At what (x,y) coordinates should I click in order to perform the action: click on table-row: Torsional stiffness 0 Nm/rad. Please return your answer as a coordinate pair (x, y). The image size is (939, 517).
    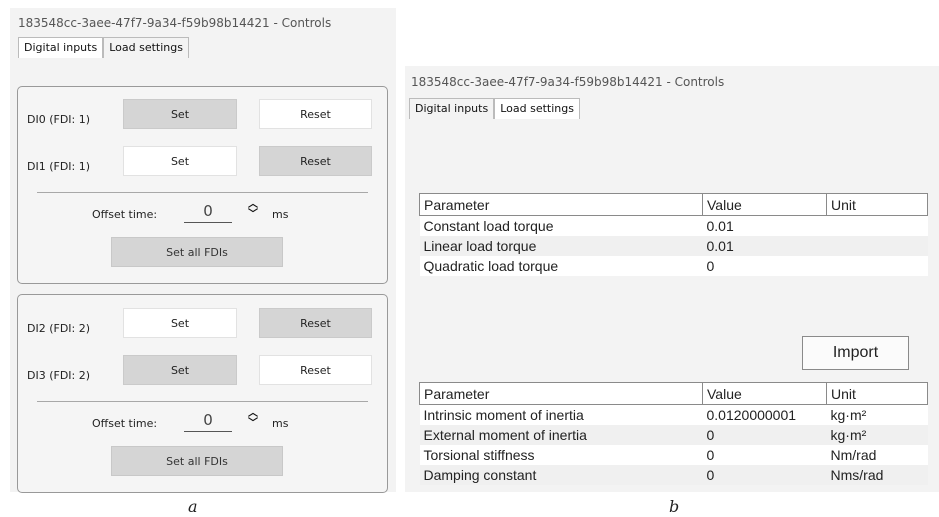
    Looking at the image, I should click on (673, 455).